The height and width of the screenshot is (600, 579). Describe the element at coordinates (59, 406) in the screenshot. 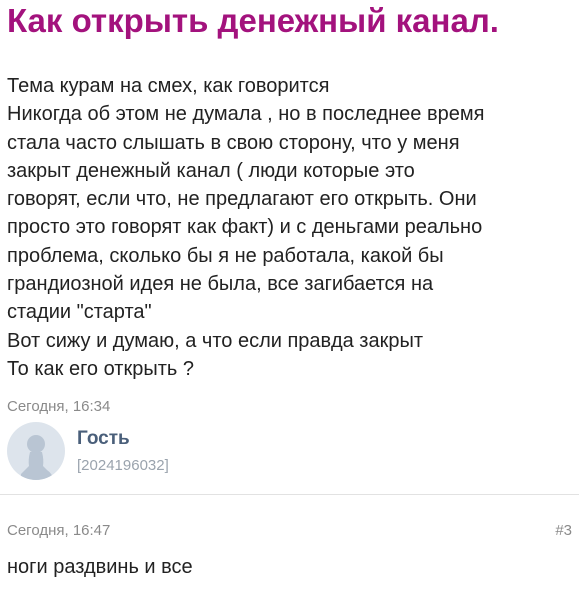

I see `post-timestamp: Сегодня, 16:34` at that location.